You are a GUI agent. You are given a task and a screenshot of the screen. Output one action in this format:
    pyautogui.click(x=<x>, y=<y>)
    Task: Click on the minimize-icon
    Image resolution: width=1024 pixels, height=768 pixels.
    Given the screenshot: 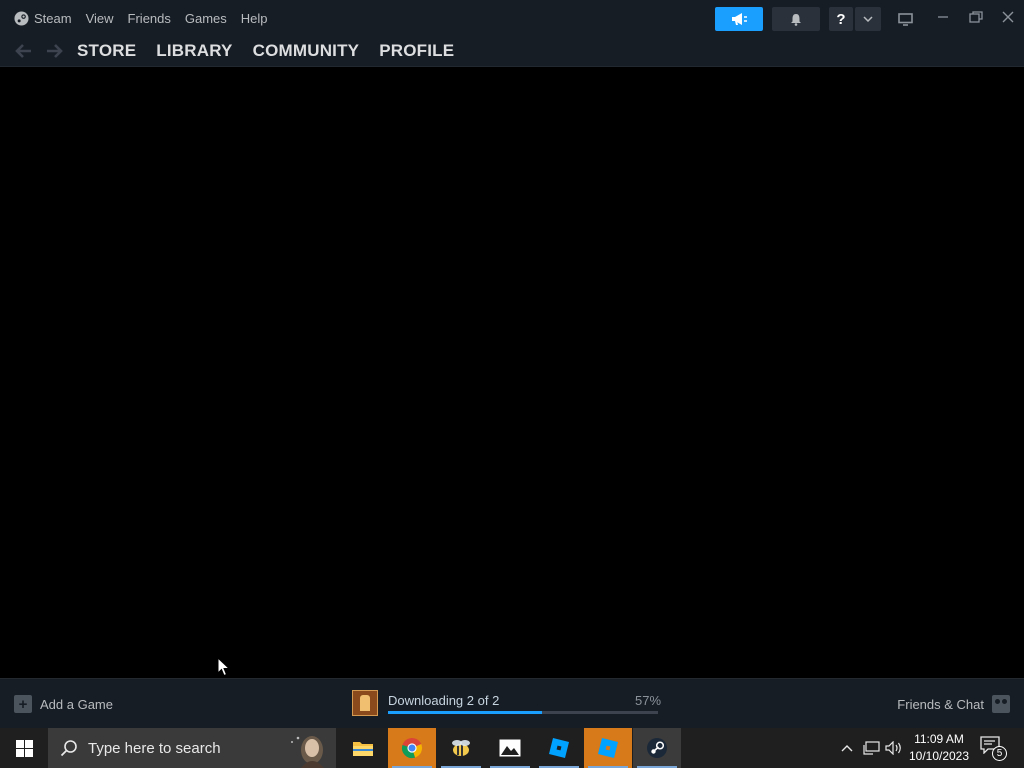 What is the action you would take?
    pyautogui.click(x=943, y=17)
    